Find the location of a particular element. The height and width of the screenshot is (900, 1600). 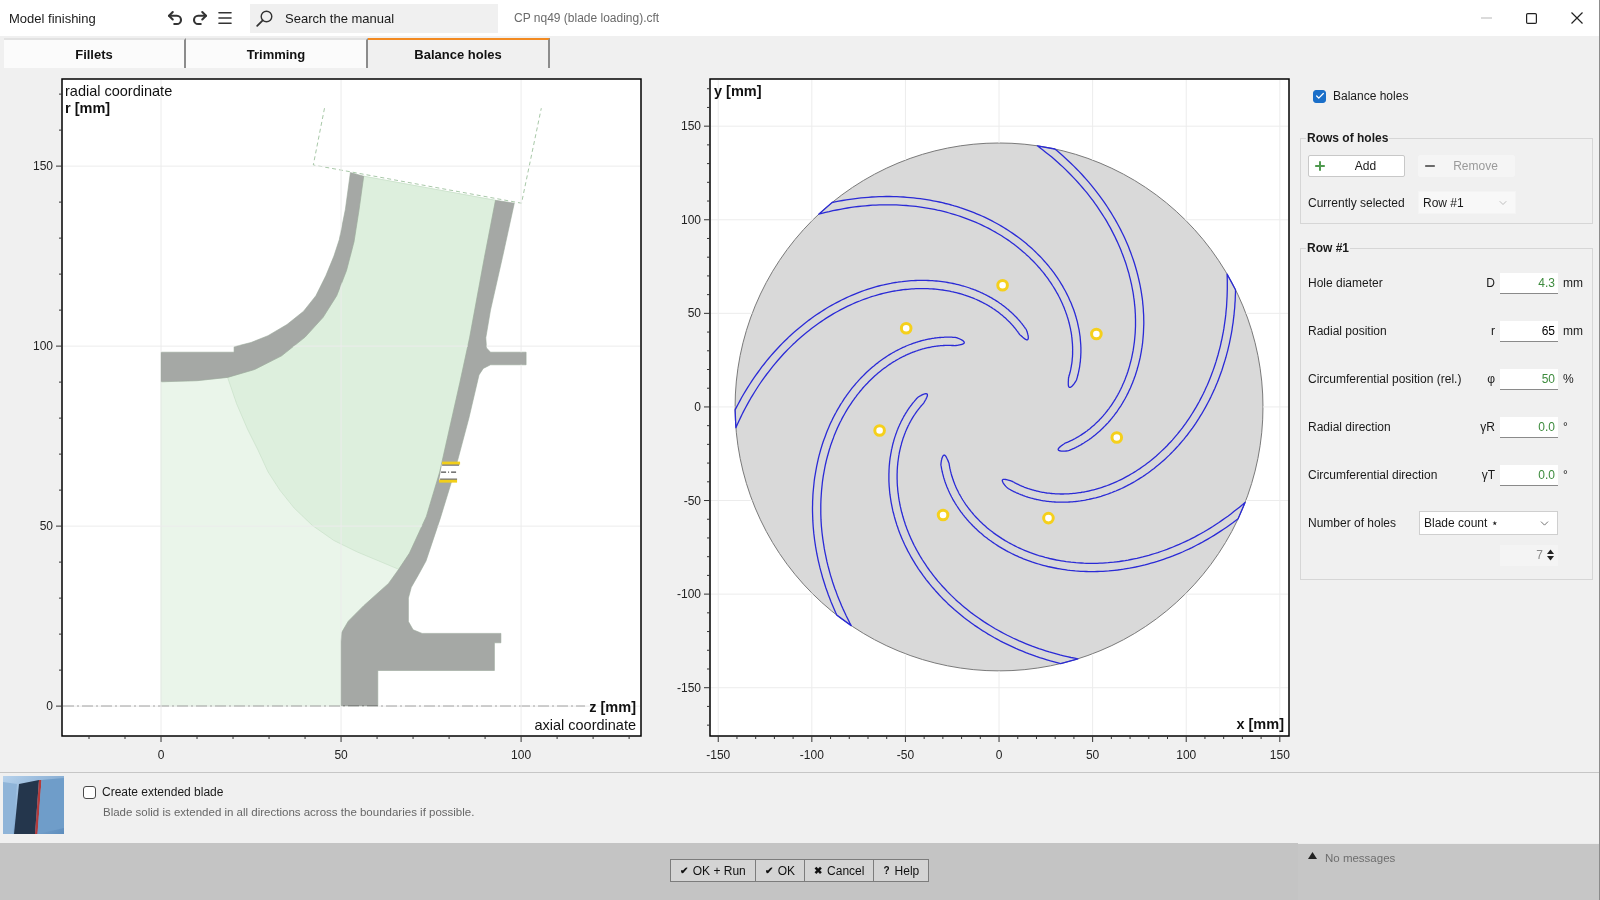

search-icon is located at coordinates (264, 18).